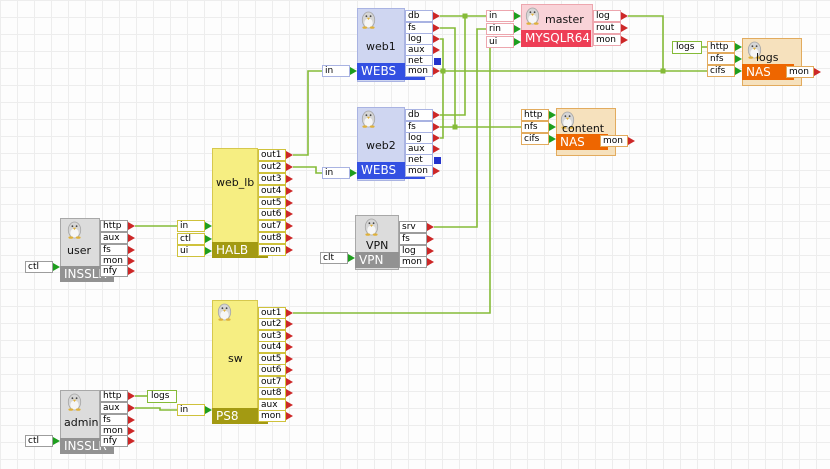  Describe the element at coordinates (334, 258) in the screenshot. I see `port-vpn-clt: clt` at that location.